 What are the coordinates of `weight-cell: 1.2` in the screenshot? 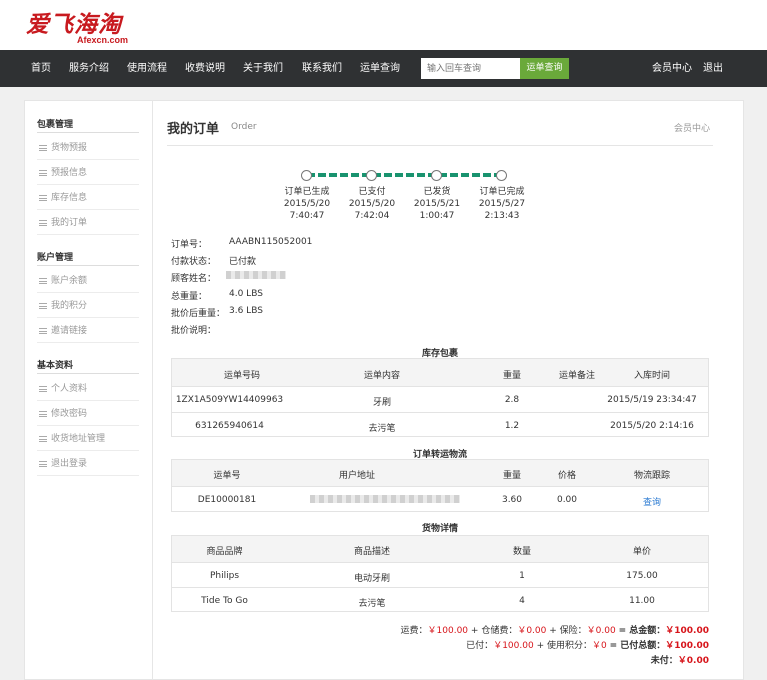 It's located at (512, 426).